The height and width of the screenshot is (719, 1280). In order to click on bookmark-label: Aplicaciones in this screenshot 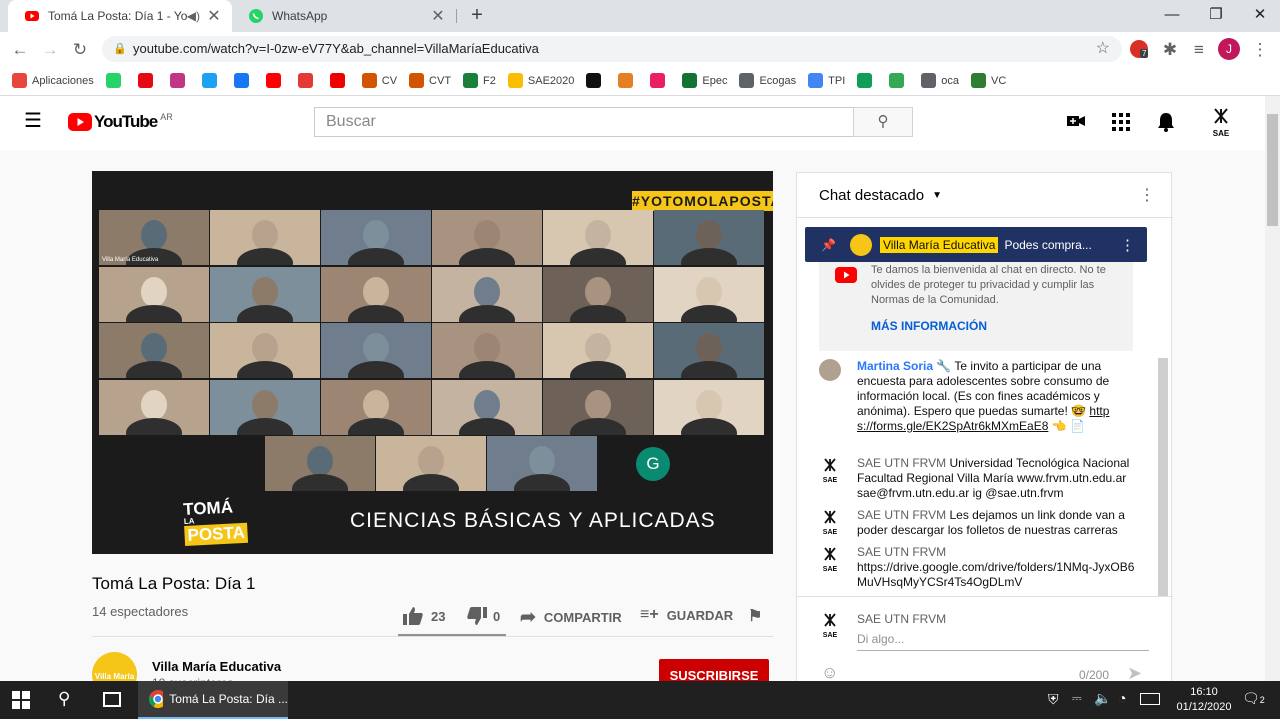, I will do `click(63, 80)`.